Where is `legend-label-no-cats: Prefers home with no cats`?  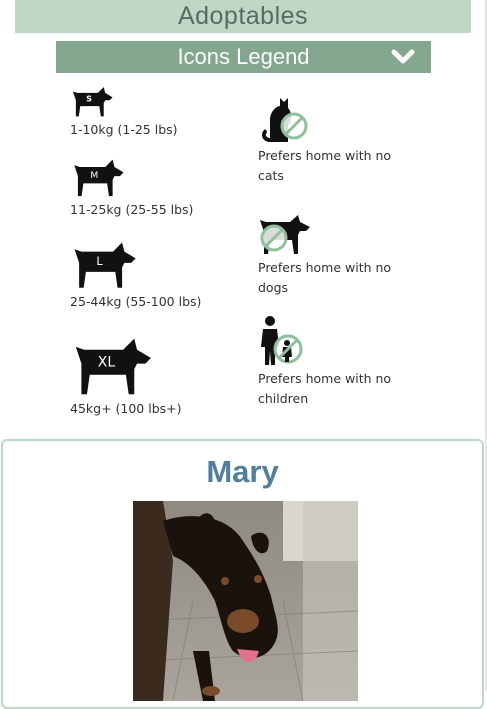
legend-label-no-cats: Prefers home with no cats is located at coordinates (325, 165).